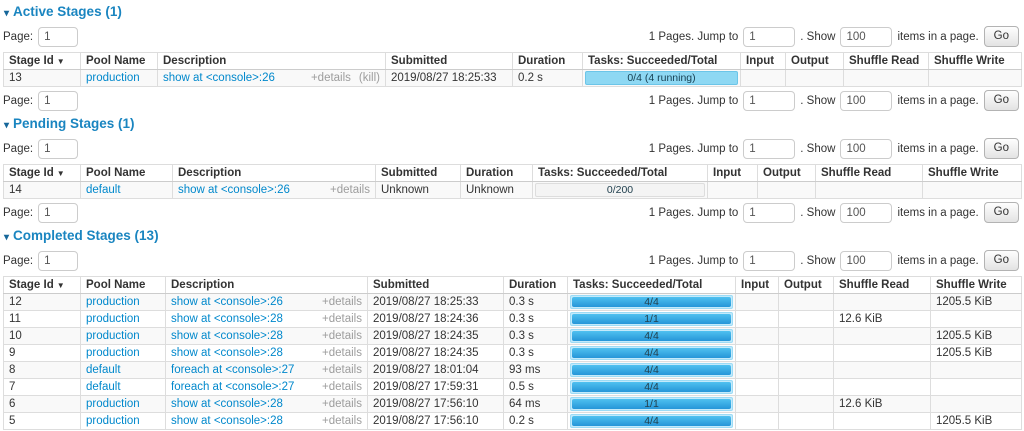 The height and width of the screenshot is (431, 1024). I want to click on tasks-cell: 4/4, so click(651, 302).